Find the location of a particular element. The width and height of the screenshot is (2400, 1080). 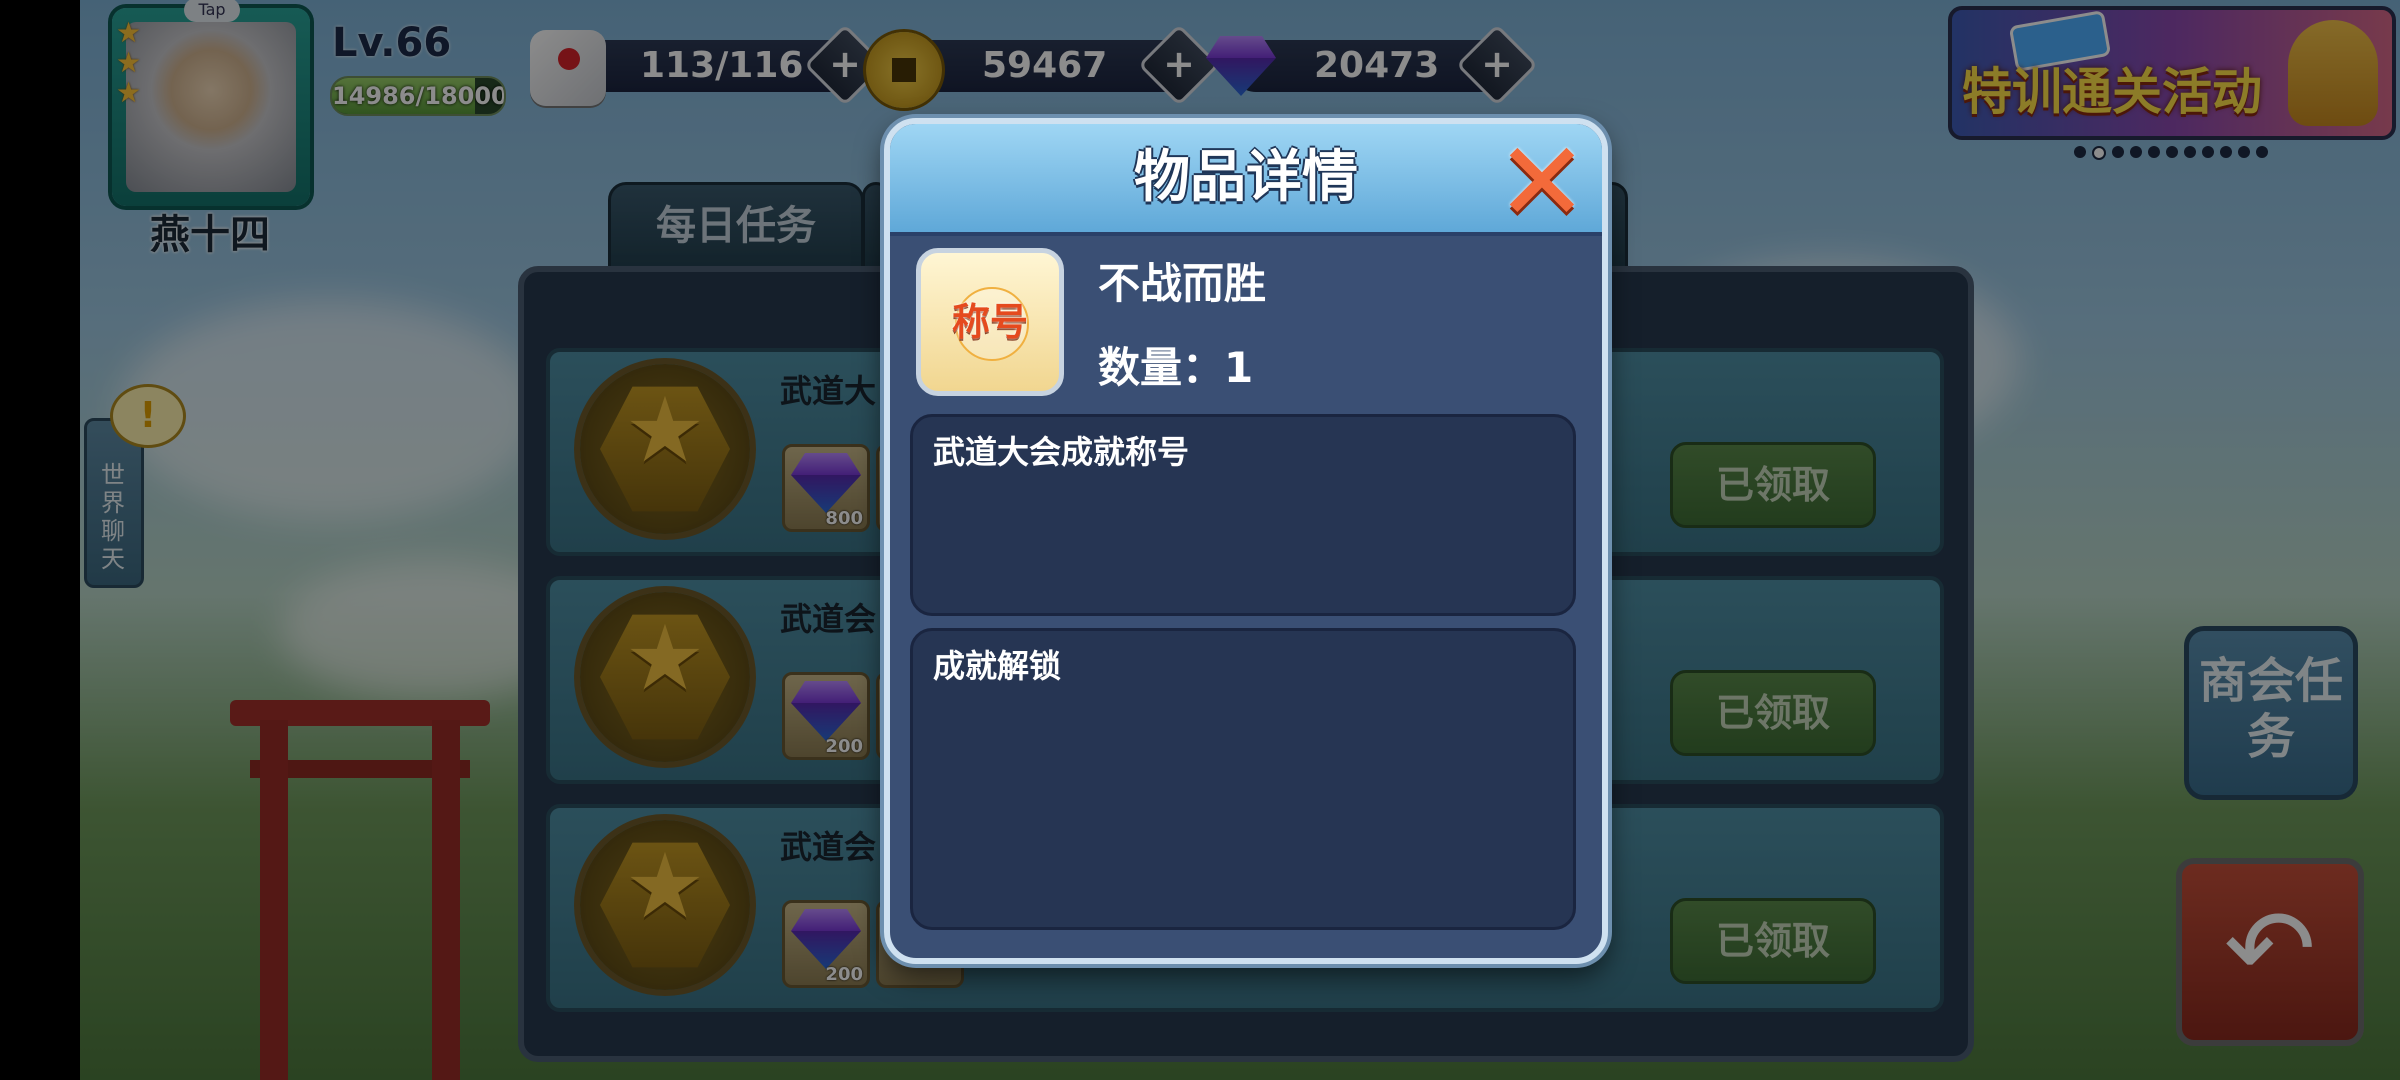

title-item-icon: 称号 is located at coordinates (990, 322).